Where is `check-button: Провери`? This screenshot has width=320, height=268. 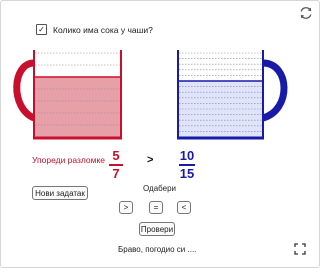 check-button: Провери is located at coordinates (157, 229).